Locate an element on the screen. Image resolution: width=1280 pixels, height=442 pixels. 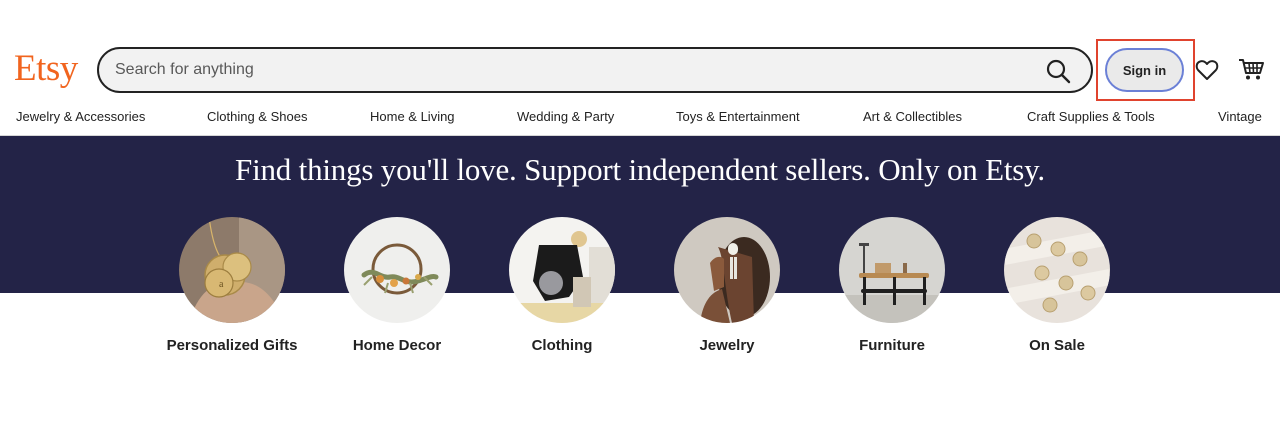
etsy-logo: Etsy is located at coordinates (46, 69).